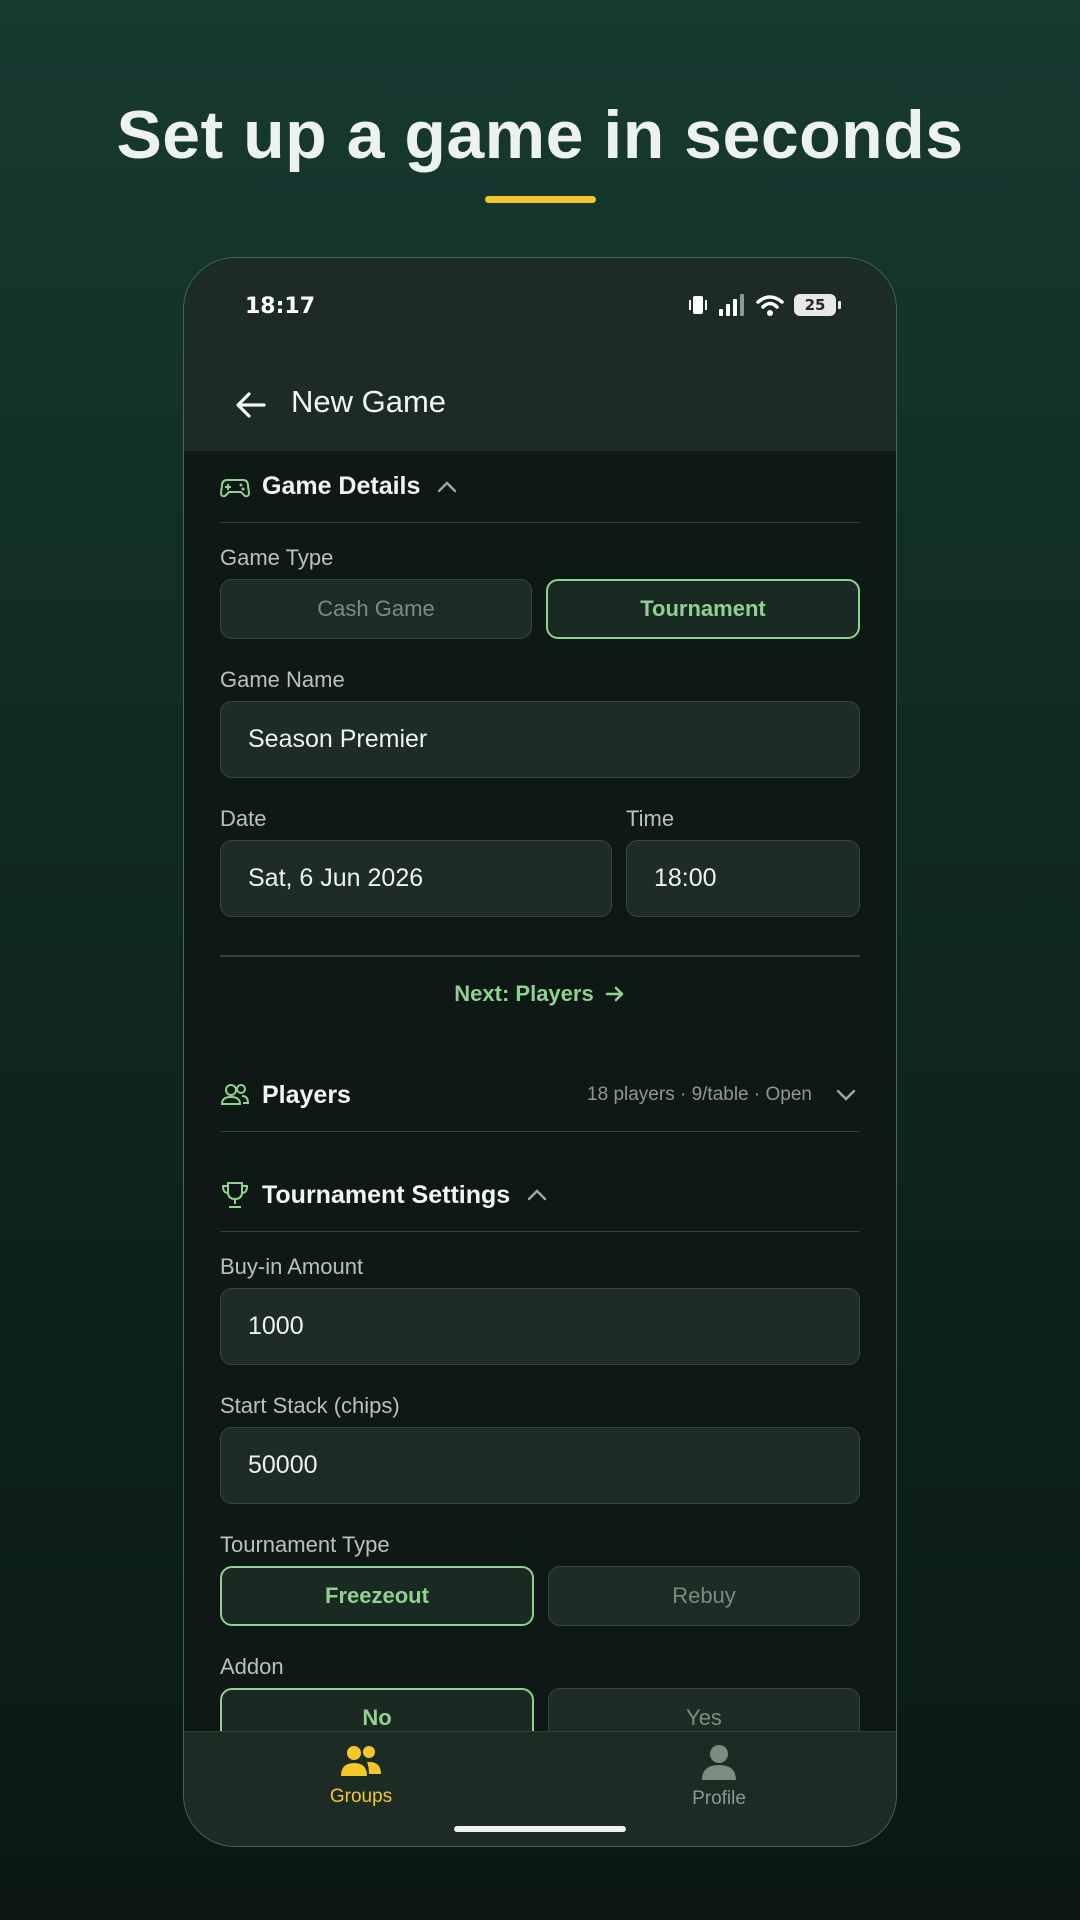 The width and height of the screenshot is (1080, 1920). Describe the element at coordinates (704, 1595) in the screenshot. I see `tournament-type-rebuy: Rebuy` at that location.